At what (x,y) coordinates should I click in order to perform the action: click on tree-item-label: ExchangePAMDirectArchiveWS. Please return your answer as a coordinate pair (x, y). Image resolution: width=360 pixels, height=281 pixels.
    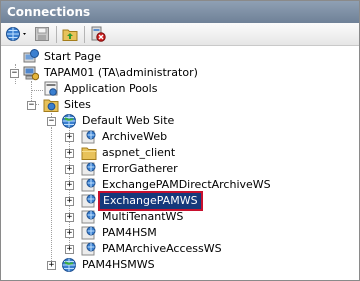
    Looking at the image, I should click on (186, 184).